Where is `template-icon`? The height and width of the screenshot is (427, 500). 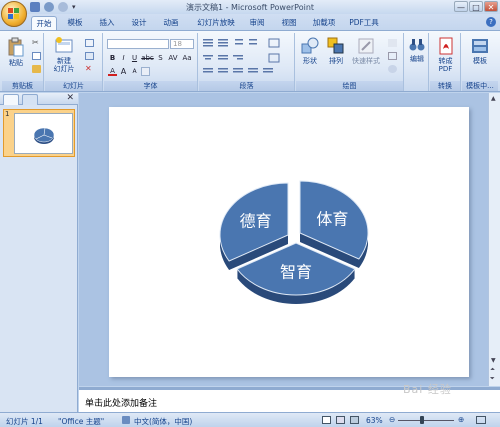 template-icon is located at coordinates (480, 46).